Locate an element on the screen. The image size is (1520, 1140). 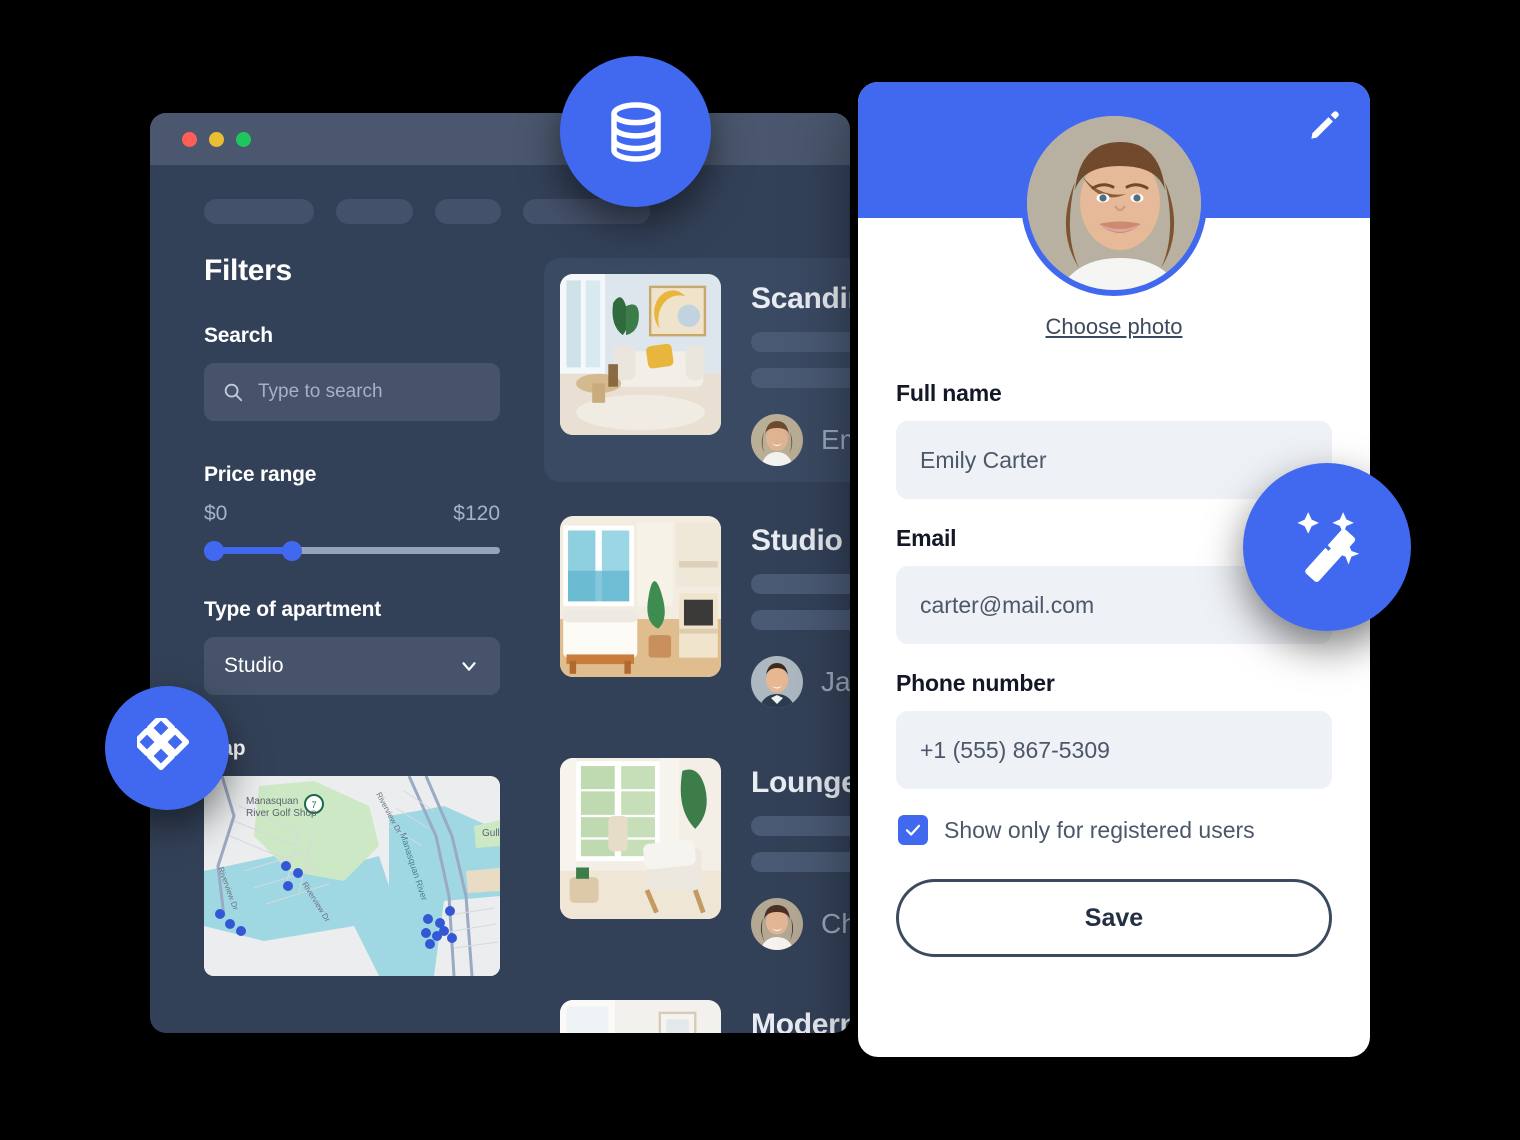
grid-diamond-icon is located at coordinates (163, 744).